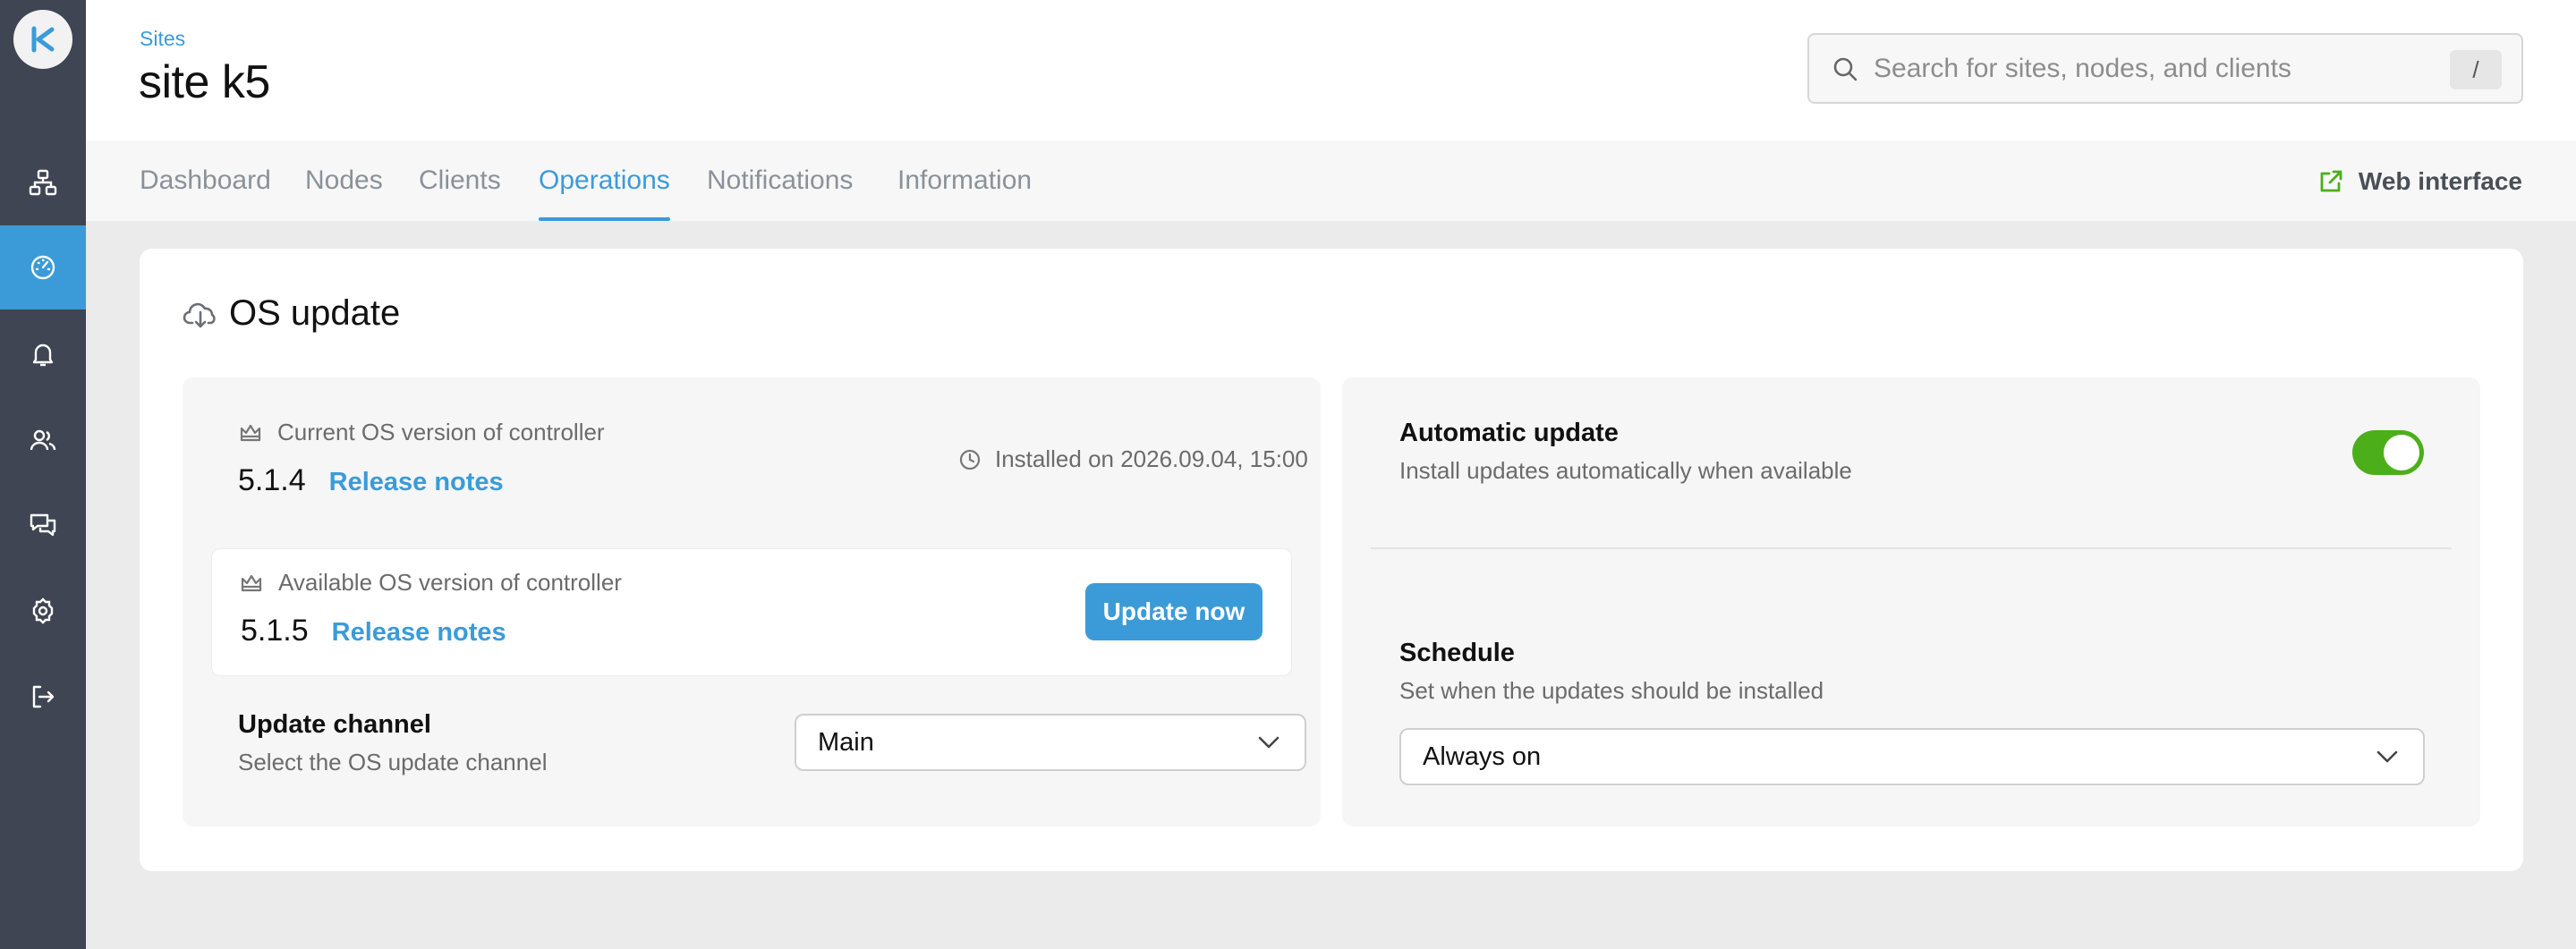  I want to click on logout-icon, so click(43, 696).